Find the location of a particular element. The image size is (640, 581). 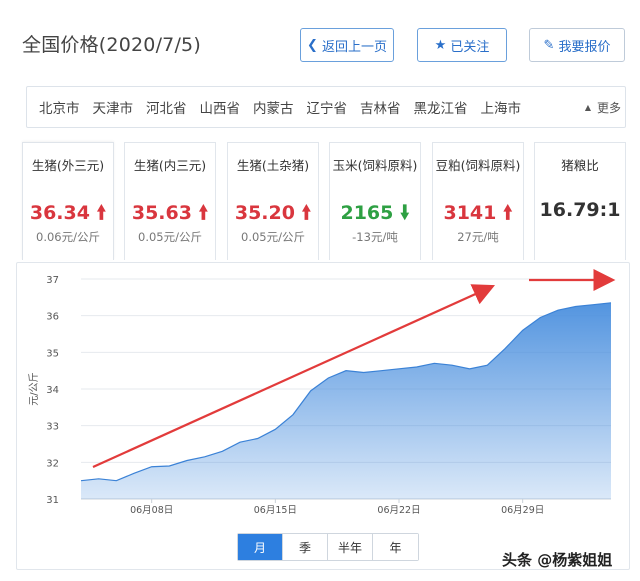

period-tabs: 月 季 半年 年 is located at coordinates (328, 547).